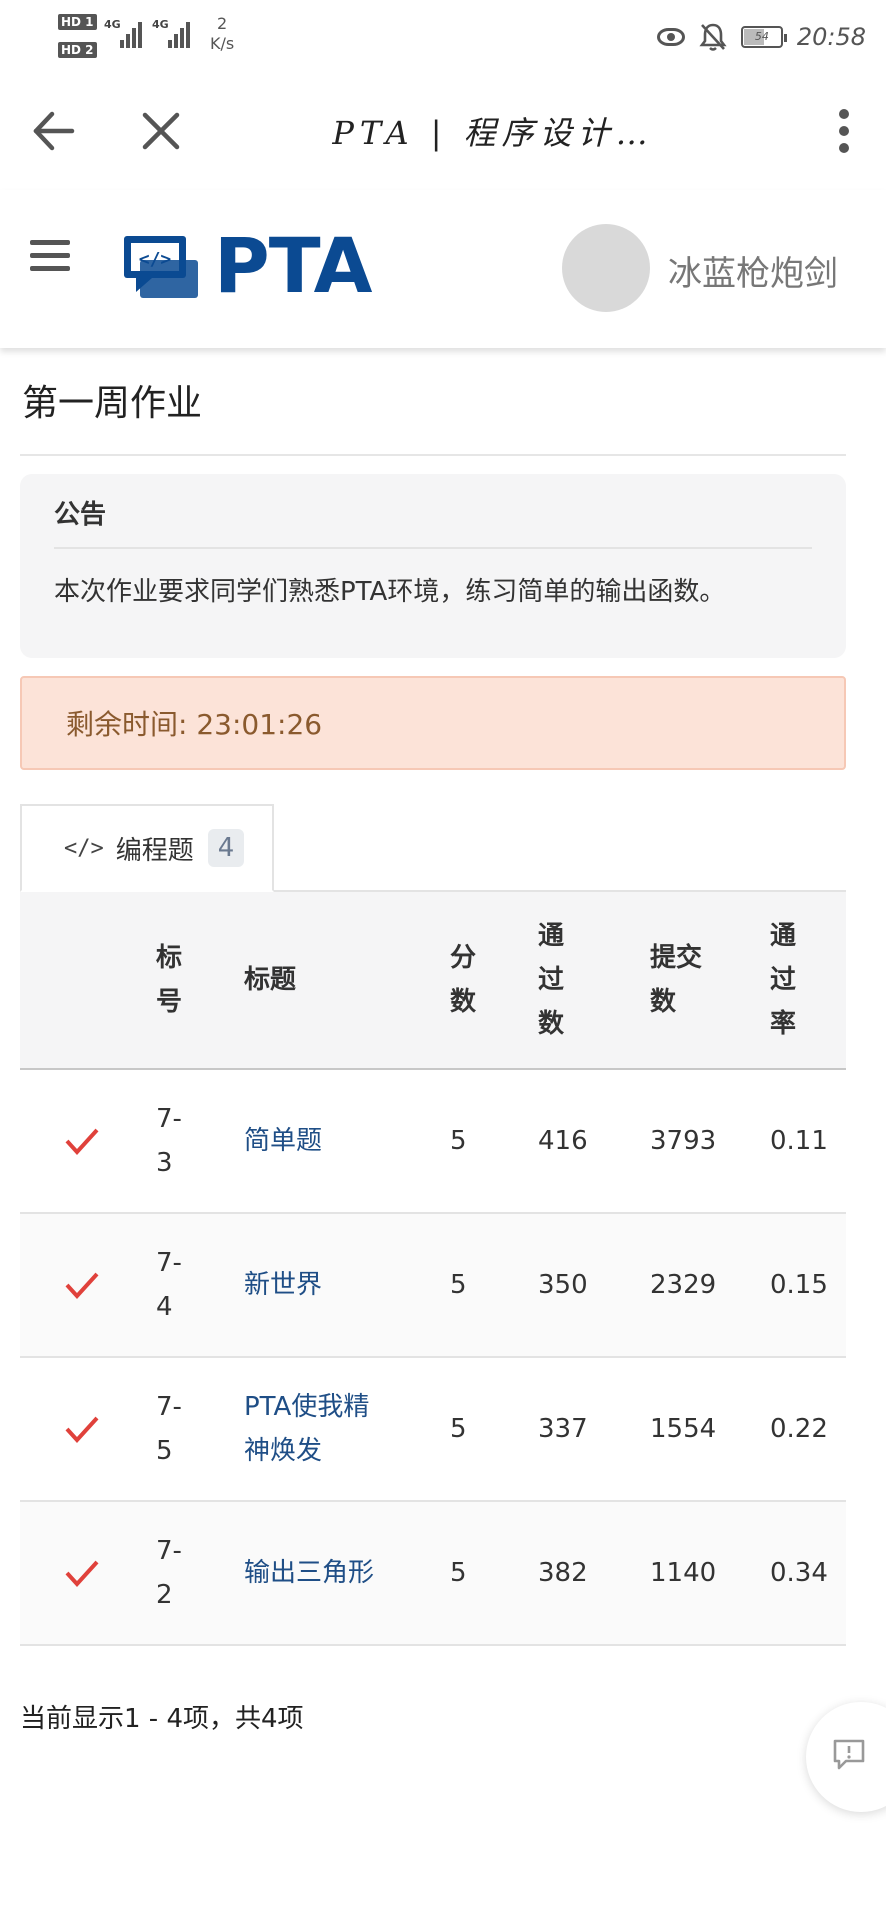 The width and height of the screenshot is (886, 1920). Describe the element at coordinates (783, 980) in the screenshot. I see `header-rate-label: 通过率` at that location.